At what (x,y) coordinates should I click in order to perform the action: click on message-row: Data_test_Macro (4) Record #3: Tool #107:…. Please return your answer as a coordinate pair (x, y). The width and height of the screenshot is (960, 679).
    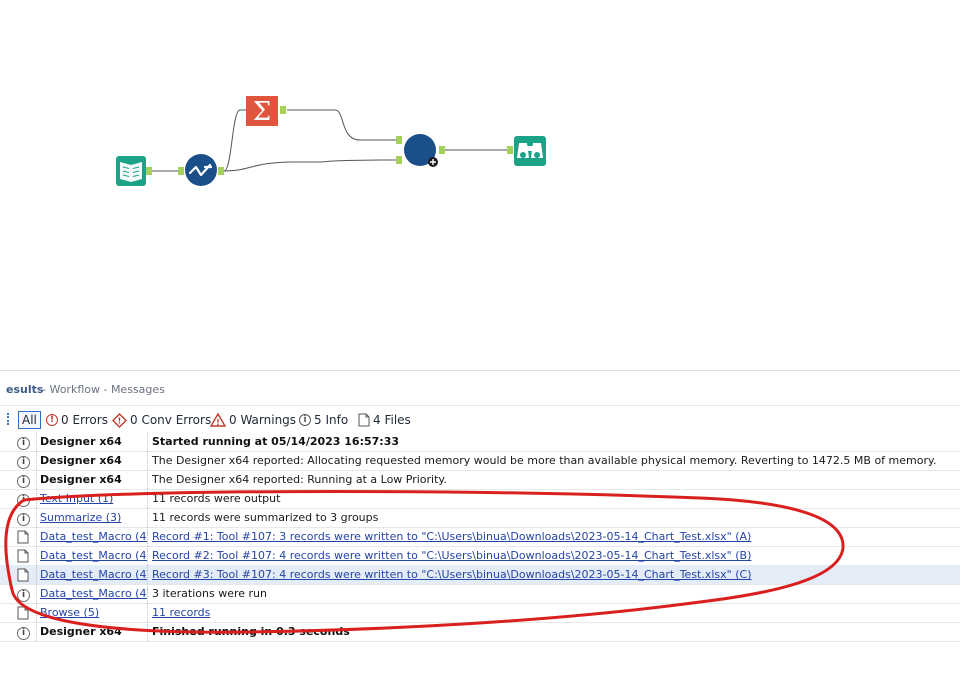
    Looking at the image, I should click on (480, 575).